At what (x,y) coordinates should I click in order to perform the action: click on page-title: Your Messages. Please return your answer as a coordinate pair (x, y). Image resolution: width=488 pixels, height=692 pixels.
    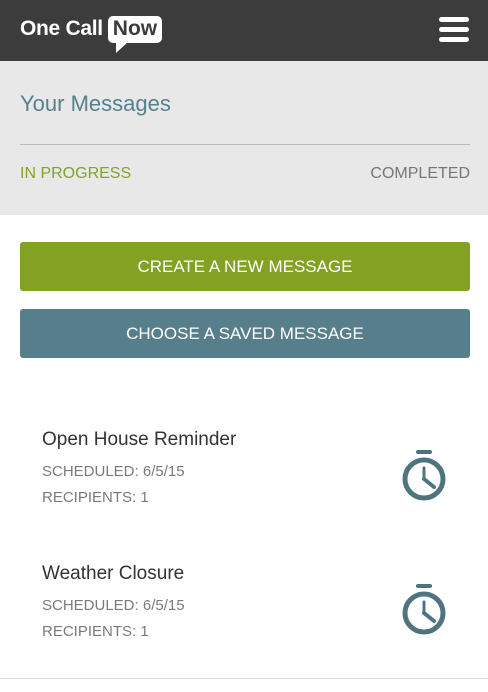
    Looking at the image, I should click on (95, 103).